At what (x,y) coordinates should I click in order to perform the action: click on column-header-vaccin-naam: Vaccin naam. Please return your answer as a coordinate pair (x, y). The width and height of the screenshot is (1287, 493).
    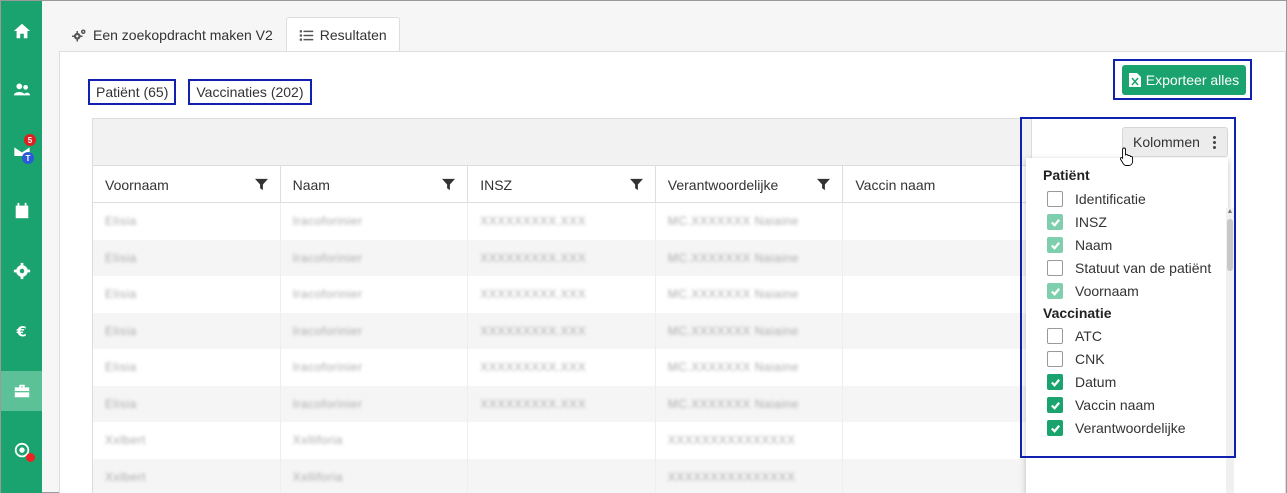
    Looking at the image, I should click on (937, 184).